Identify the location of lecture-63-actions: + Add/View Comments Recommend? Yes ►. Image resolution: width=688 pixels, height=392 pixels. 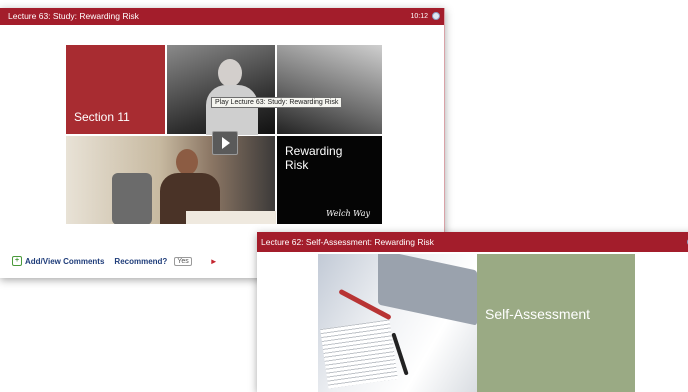
(115, 261).